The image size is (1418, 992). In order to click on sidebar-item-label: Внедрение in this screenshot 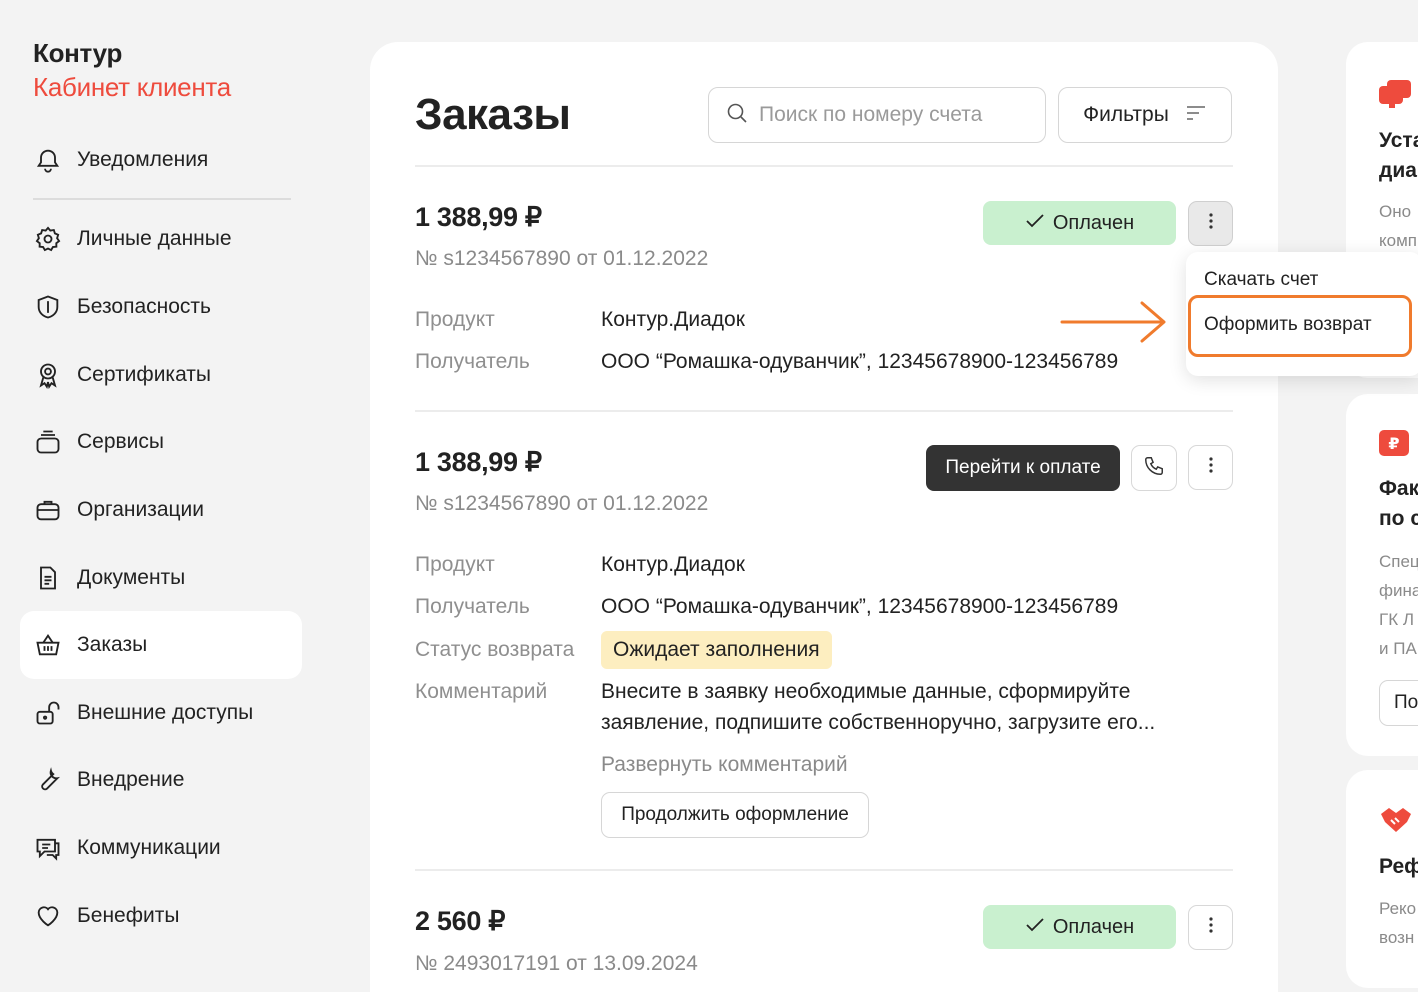, I will do `click(131, 779)`.